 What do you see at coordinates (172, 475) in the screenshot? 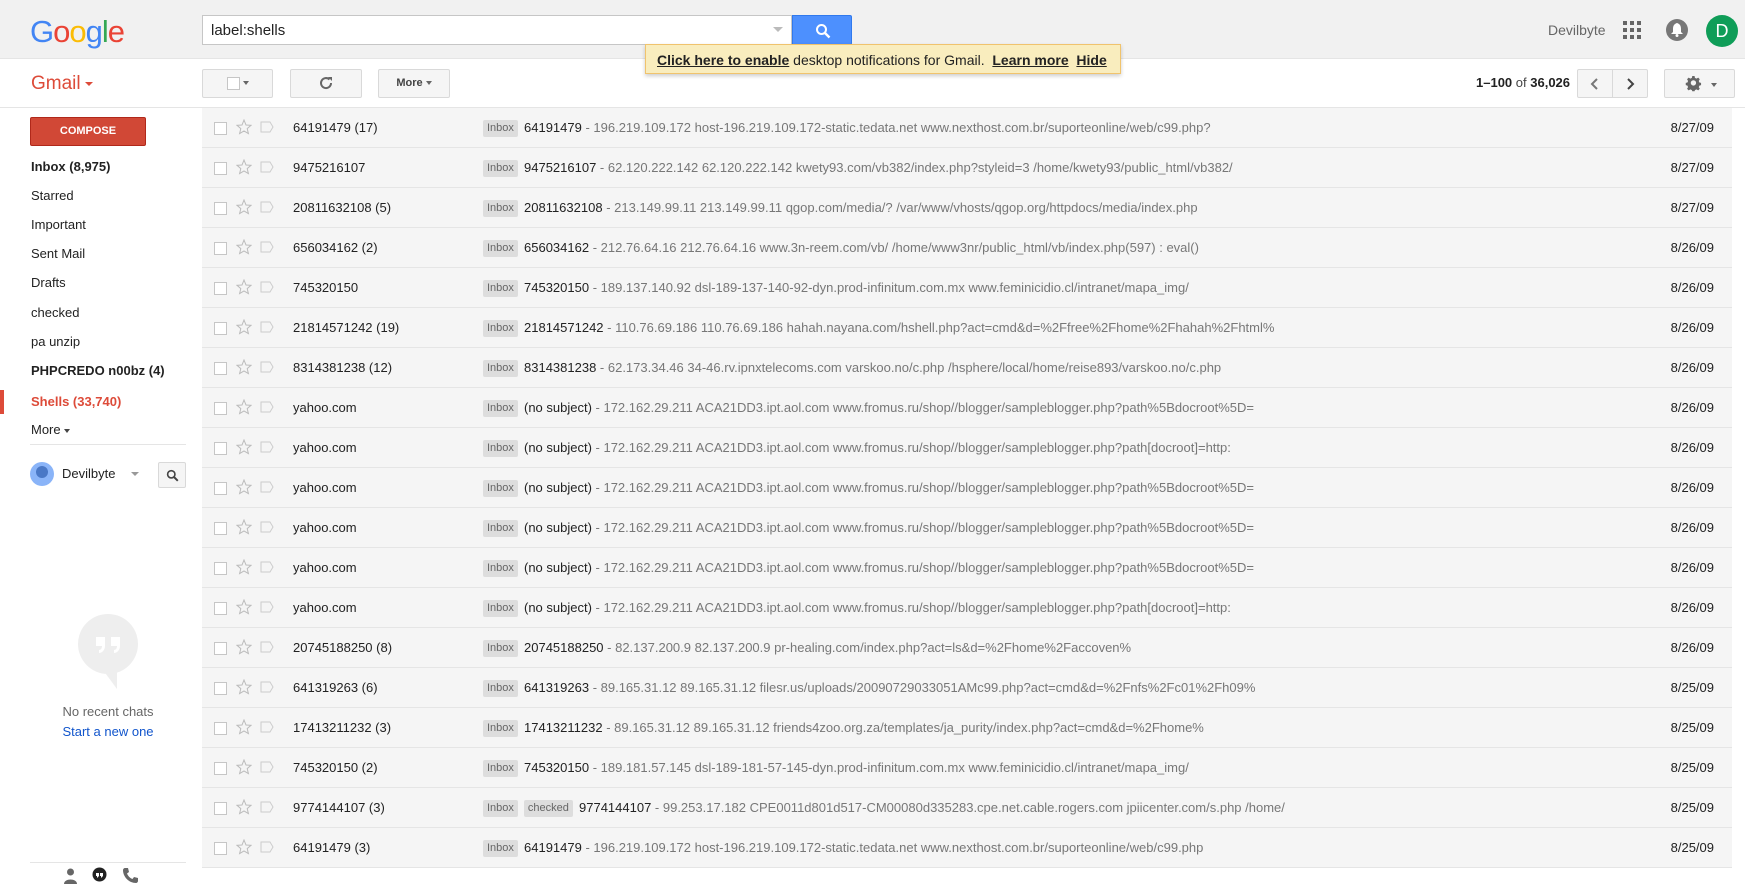
I see `chat-search-button` at bounding box center [172, 475].